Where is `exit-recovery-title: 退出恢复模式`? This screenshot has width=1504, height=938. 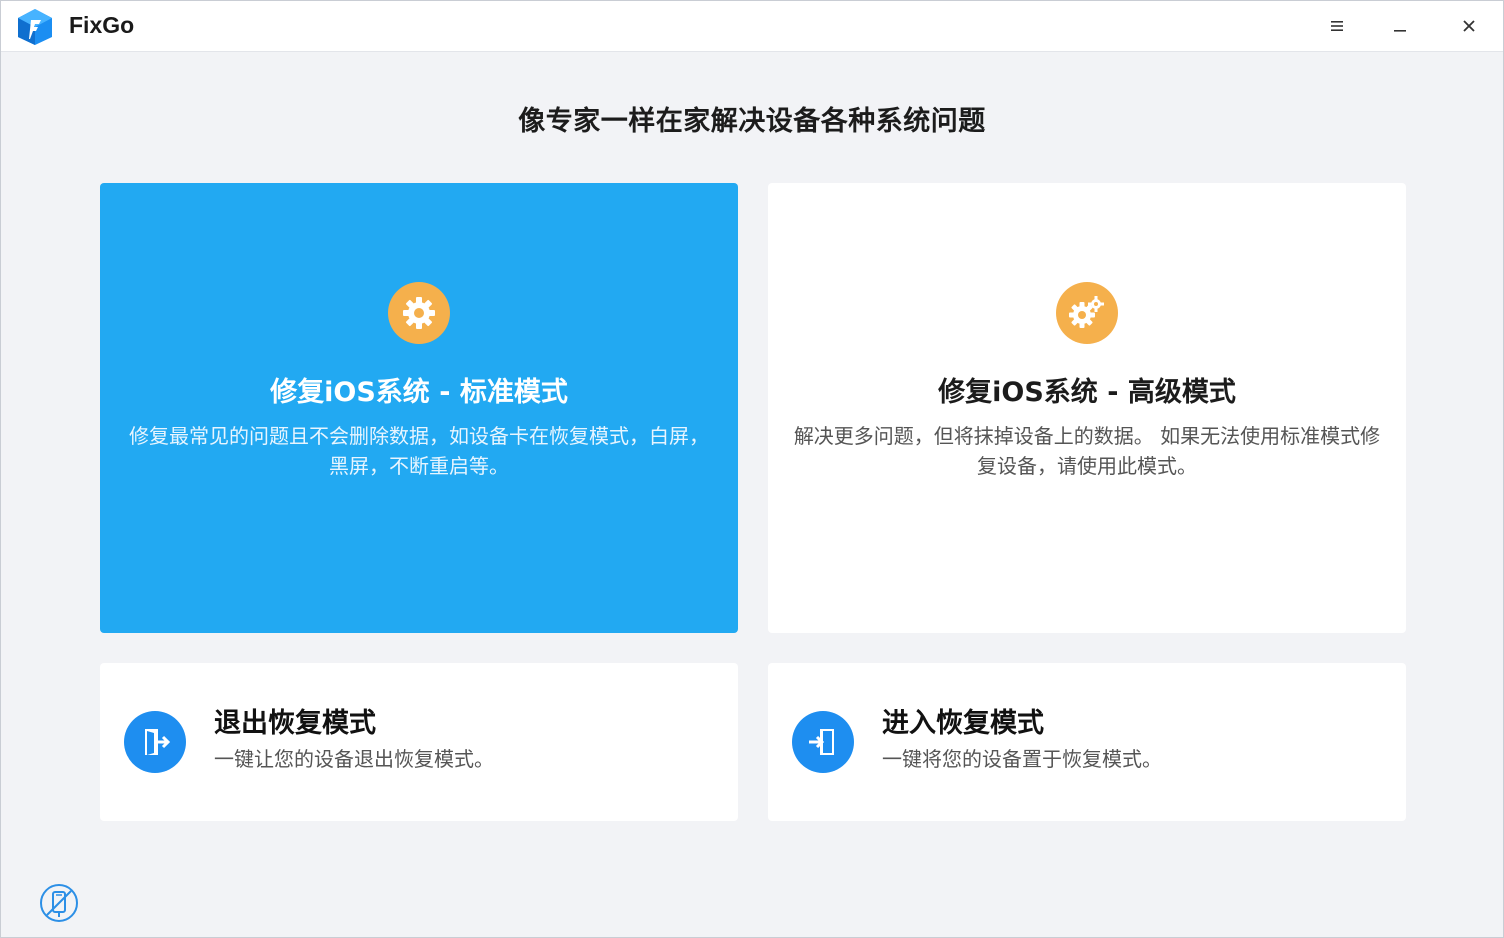
exit-recovery-title: 退出恢复模式 is located at coordinates (295, 723).